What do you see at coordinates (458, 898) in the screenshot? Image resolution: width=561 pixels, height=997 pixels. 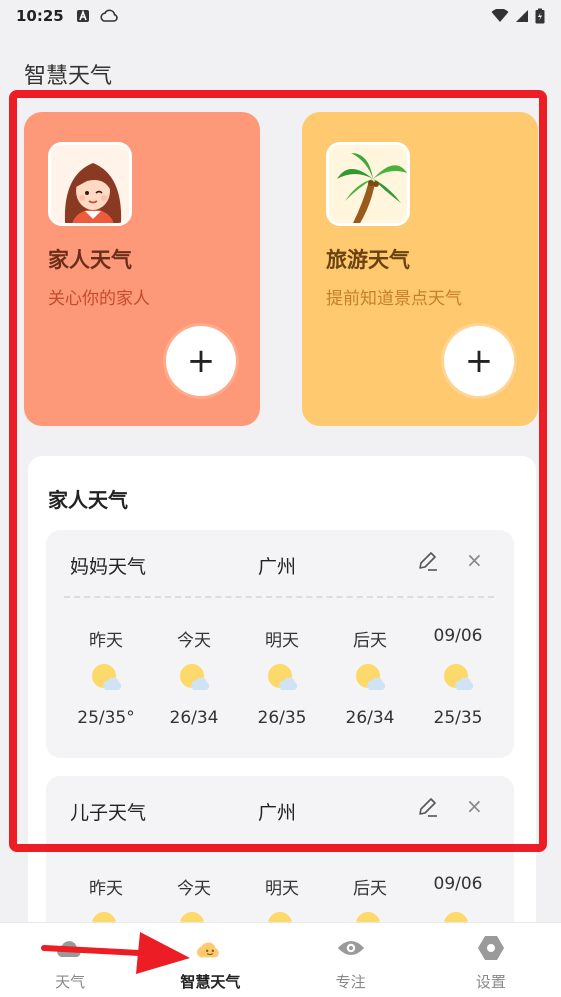 I see `forecast-day: 09/06` at bounding box center [458, 898].